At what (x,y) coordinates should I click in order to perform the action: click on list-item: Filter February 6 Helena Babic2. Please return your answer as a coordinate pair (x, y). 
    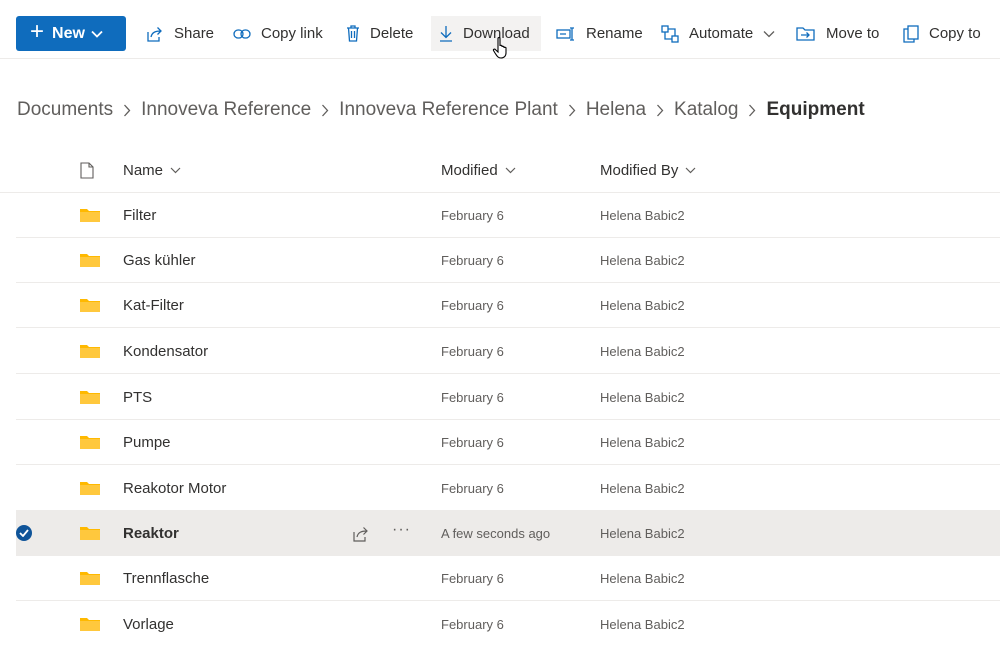
    Looking at the image, I should click on (508, 215).